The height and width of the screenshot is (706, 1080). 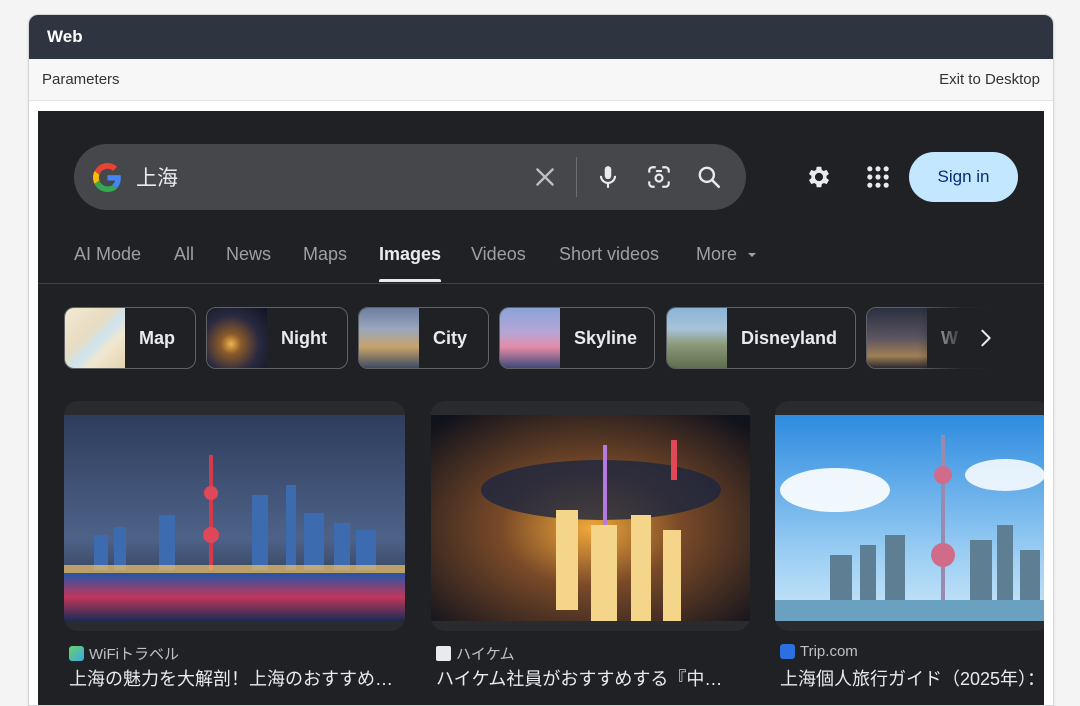 What do you see at coordinates (989, 79) in the screenshot?
I see `exit-to-desktop-button: Exit to Desktop` at bounding box center [989, 79].